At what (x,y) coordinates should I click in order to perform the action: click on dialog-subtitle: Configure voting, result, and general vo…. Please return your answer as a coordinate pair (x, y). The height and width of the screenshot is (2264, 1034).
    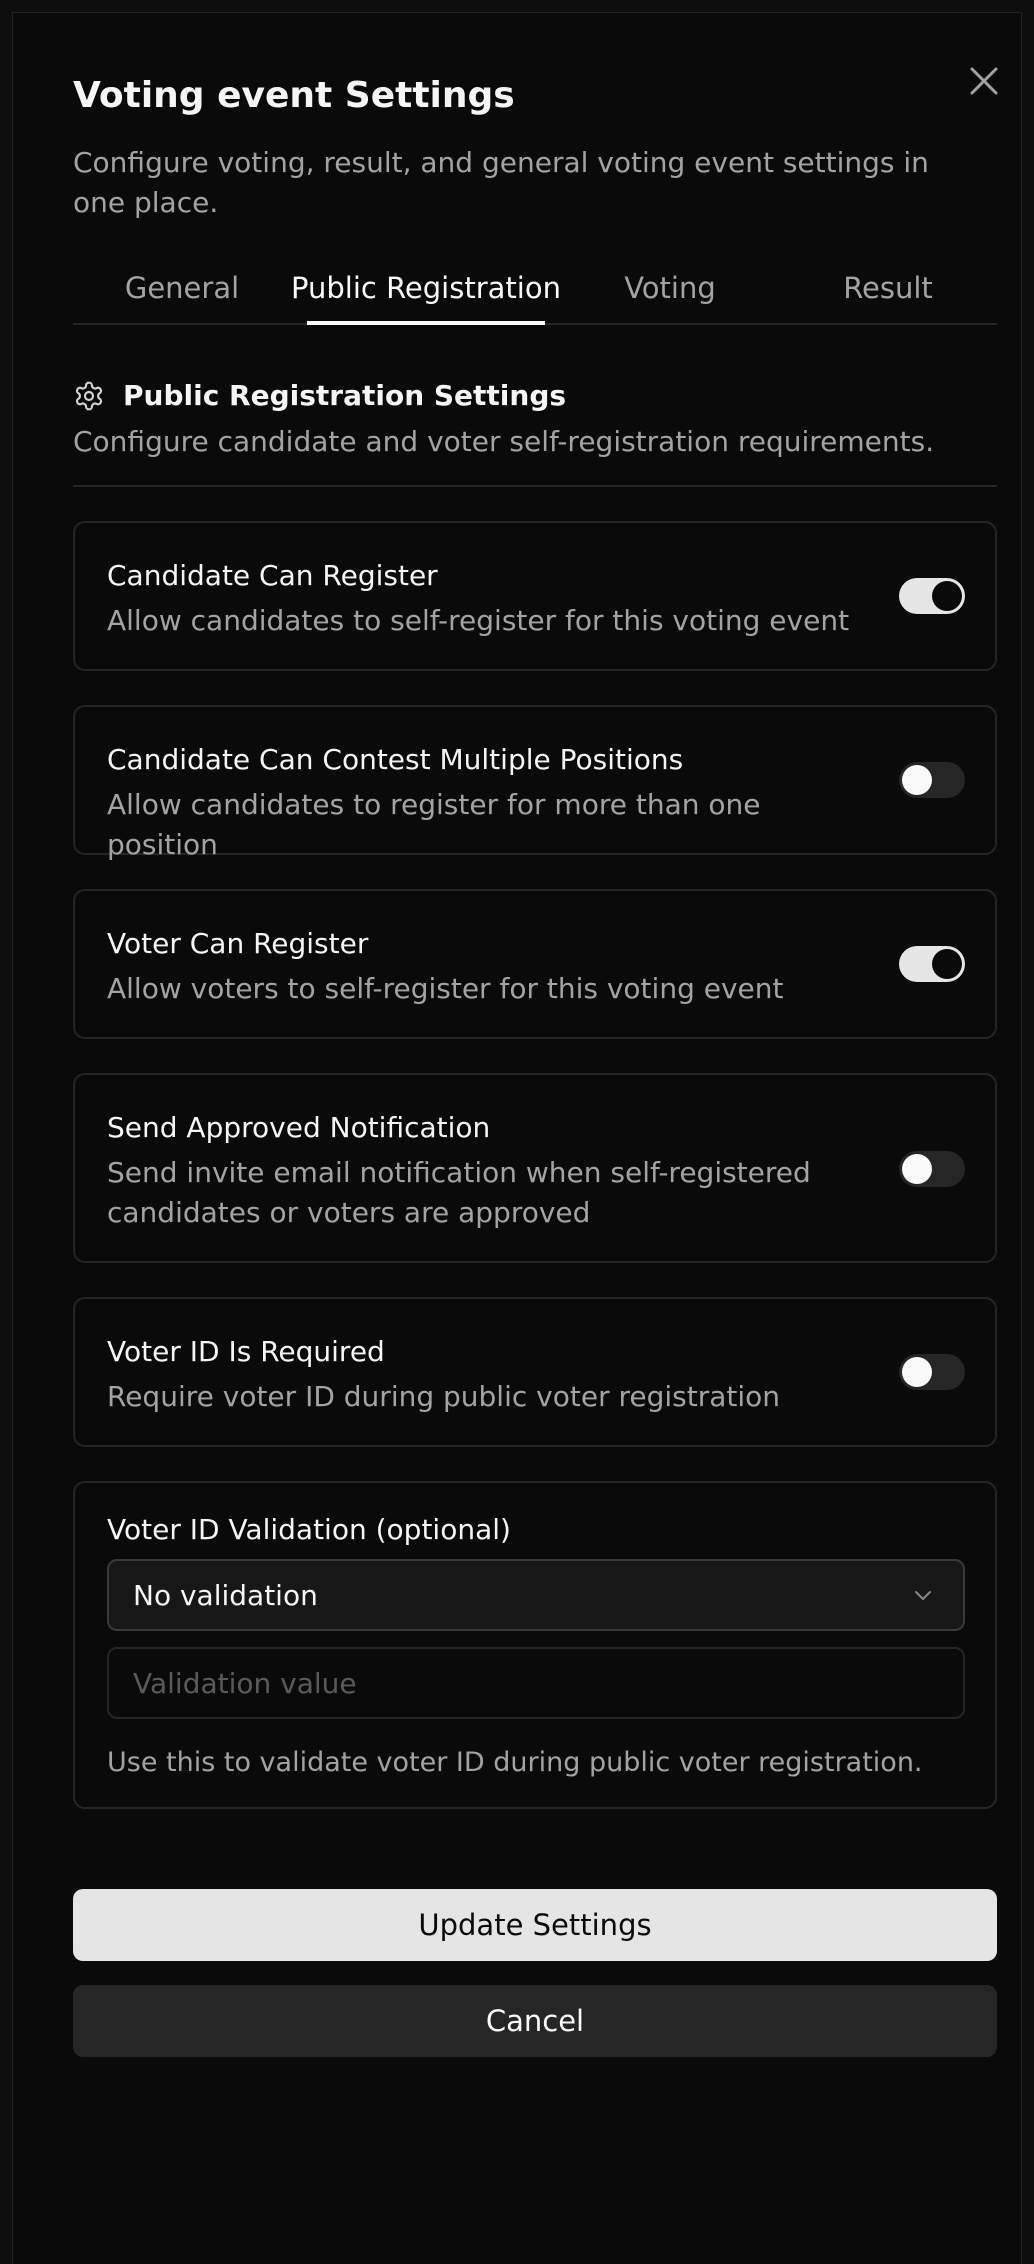
    Looking at the image, I should click on (501, 182).